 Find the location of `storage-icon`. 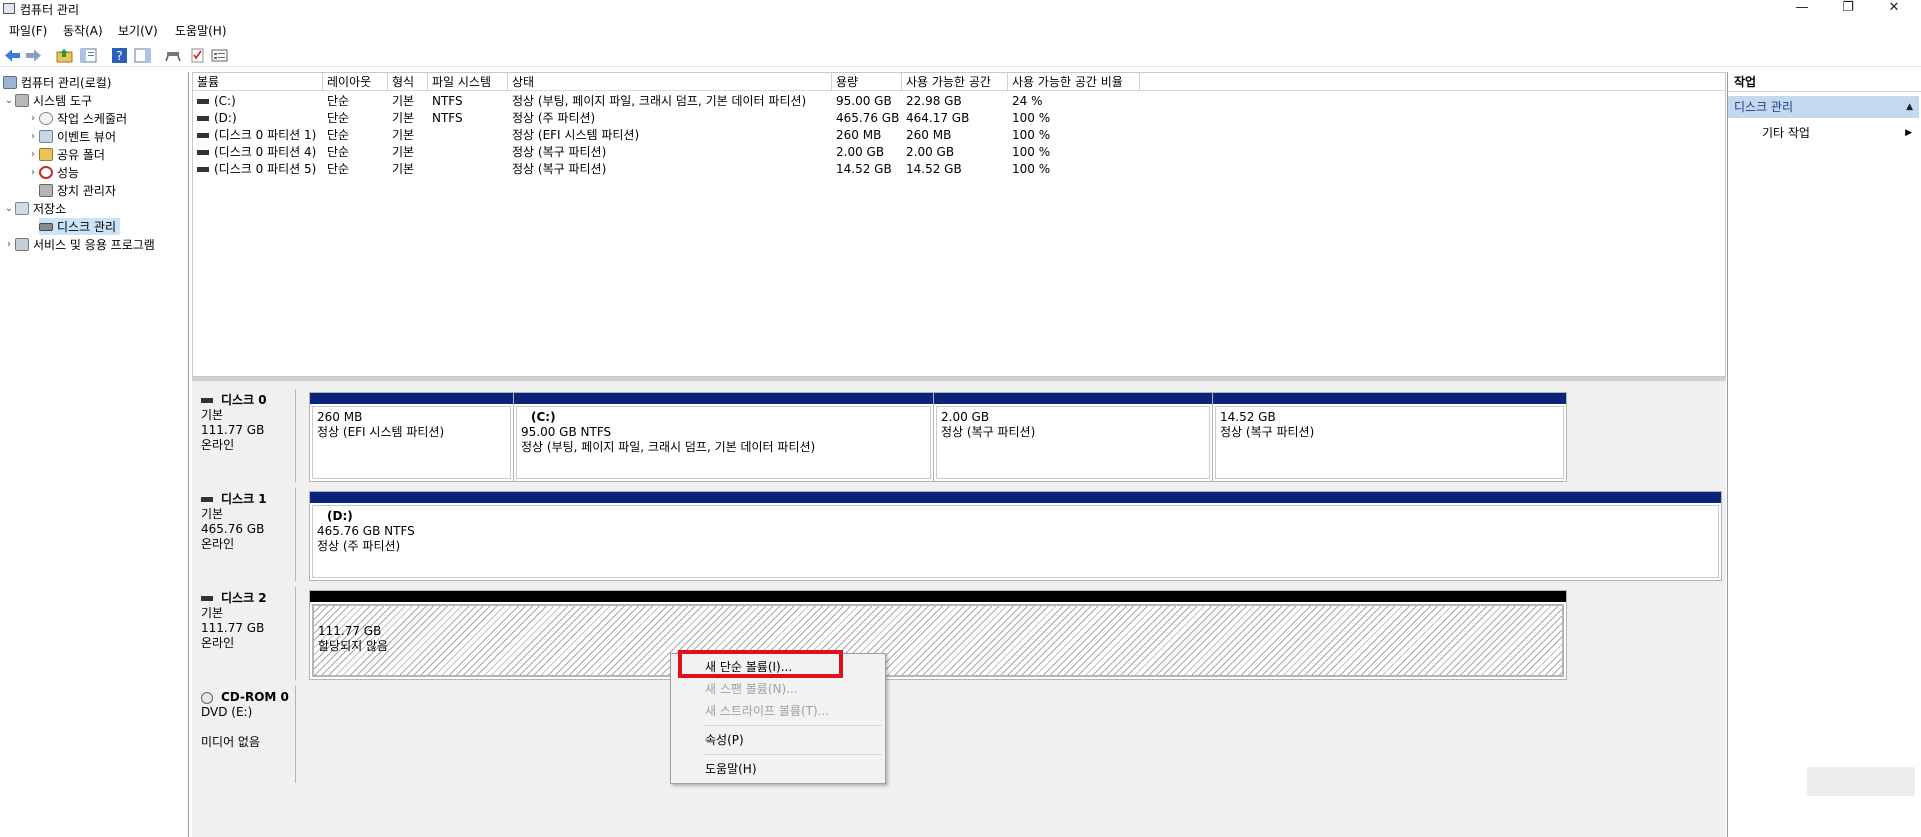

storage-icon is located at coordinates (22, 208).